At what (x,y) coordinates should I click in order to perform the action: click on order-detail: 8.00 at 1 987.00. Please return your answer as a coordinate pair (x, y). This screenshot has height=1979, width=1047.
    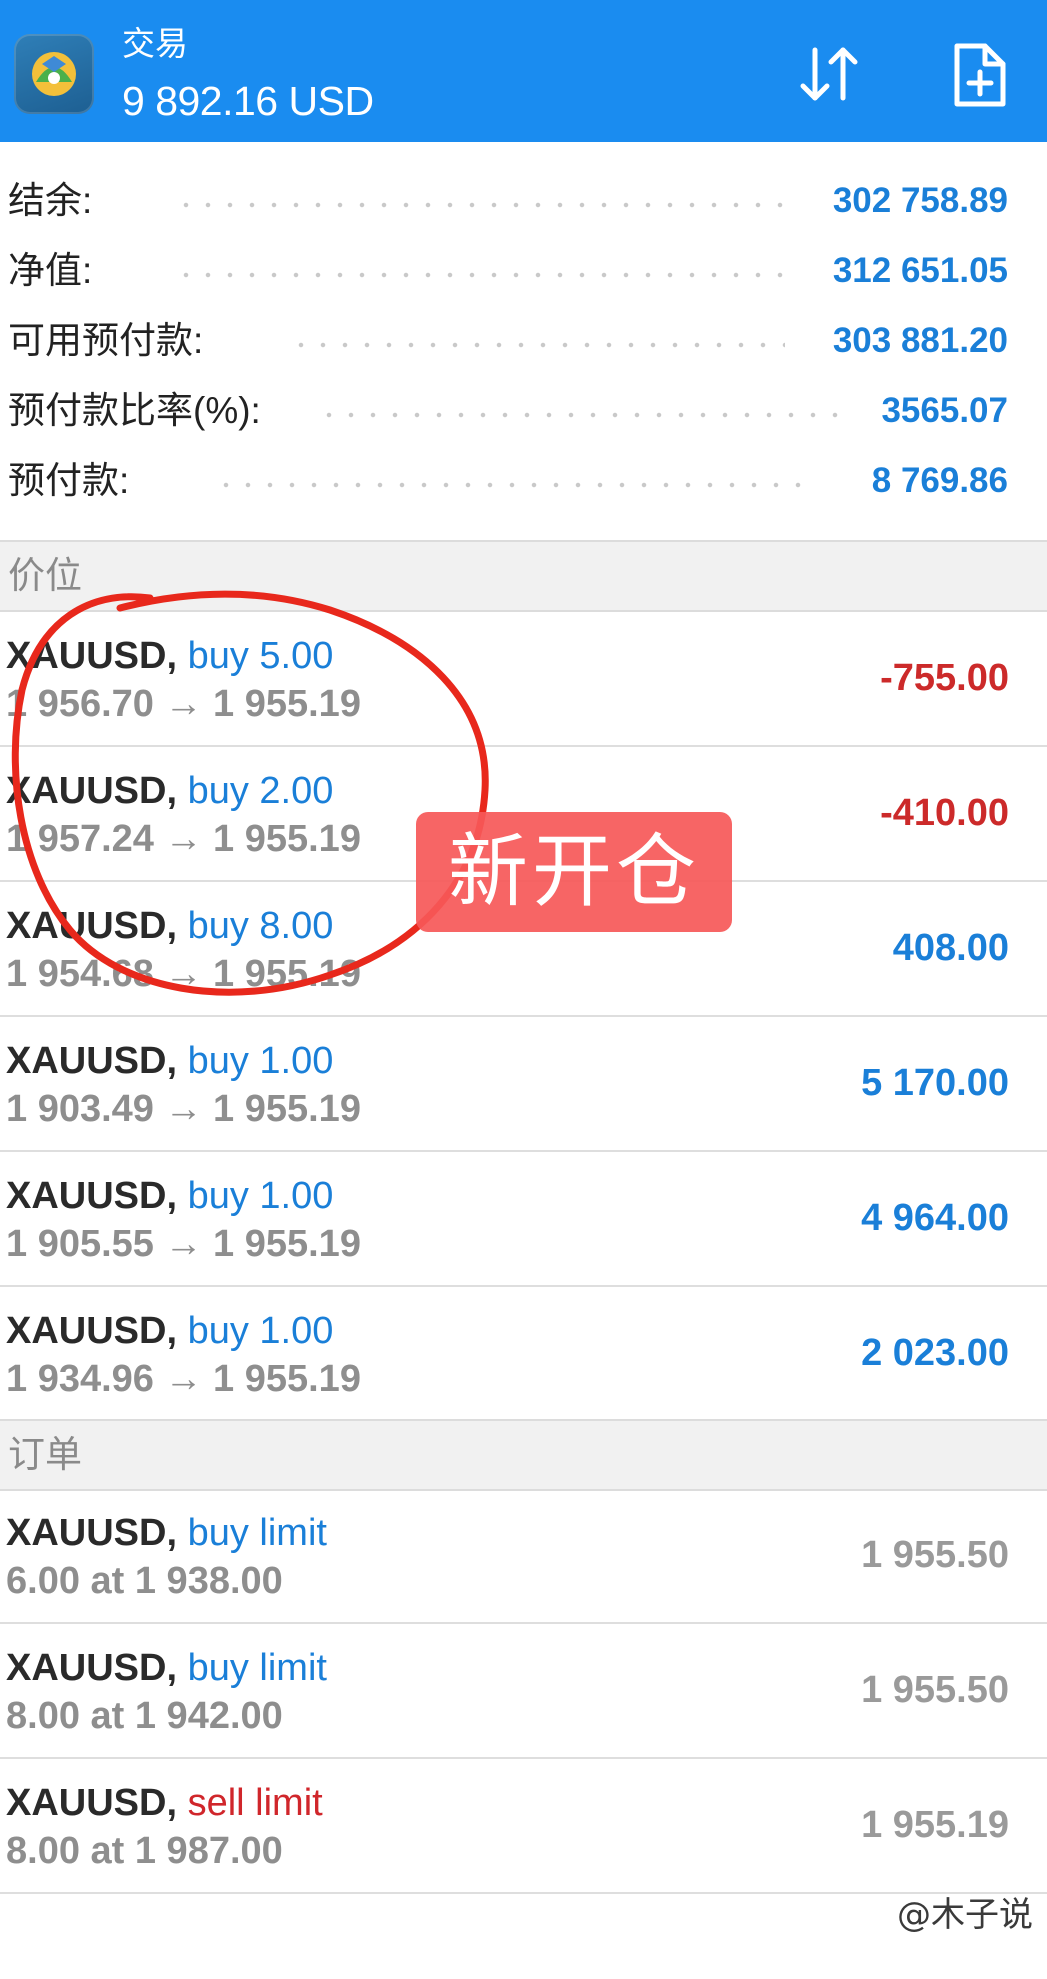
    Looking at the image, I should click on (144, 1851).